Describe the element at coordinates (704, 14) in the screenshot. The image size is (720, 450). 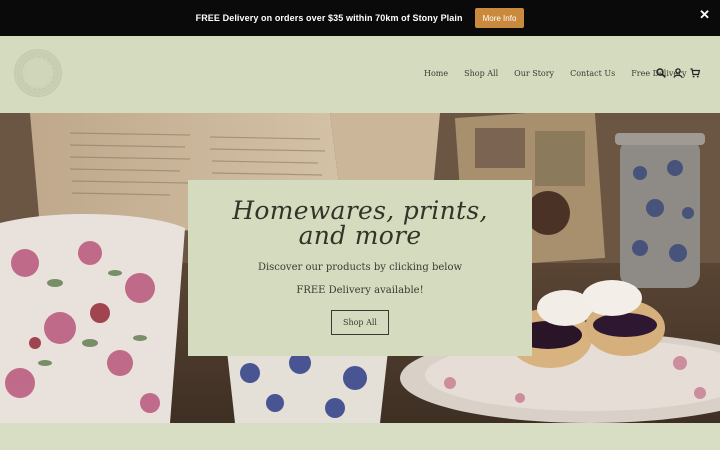
I see `close-icon: ✕` at that location.